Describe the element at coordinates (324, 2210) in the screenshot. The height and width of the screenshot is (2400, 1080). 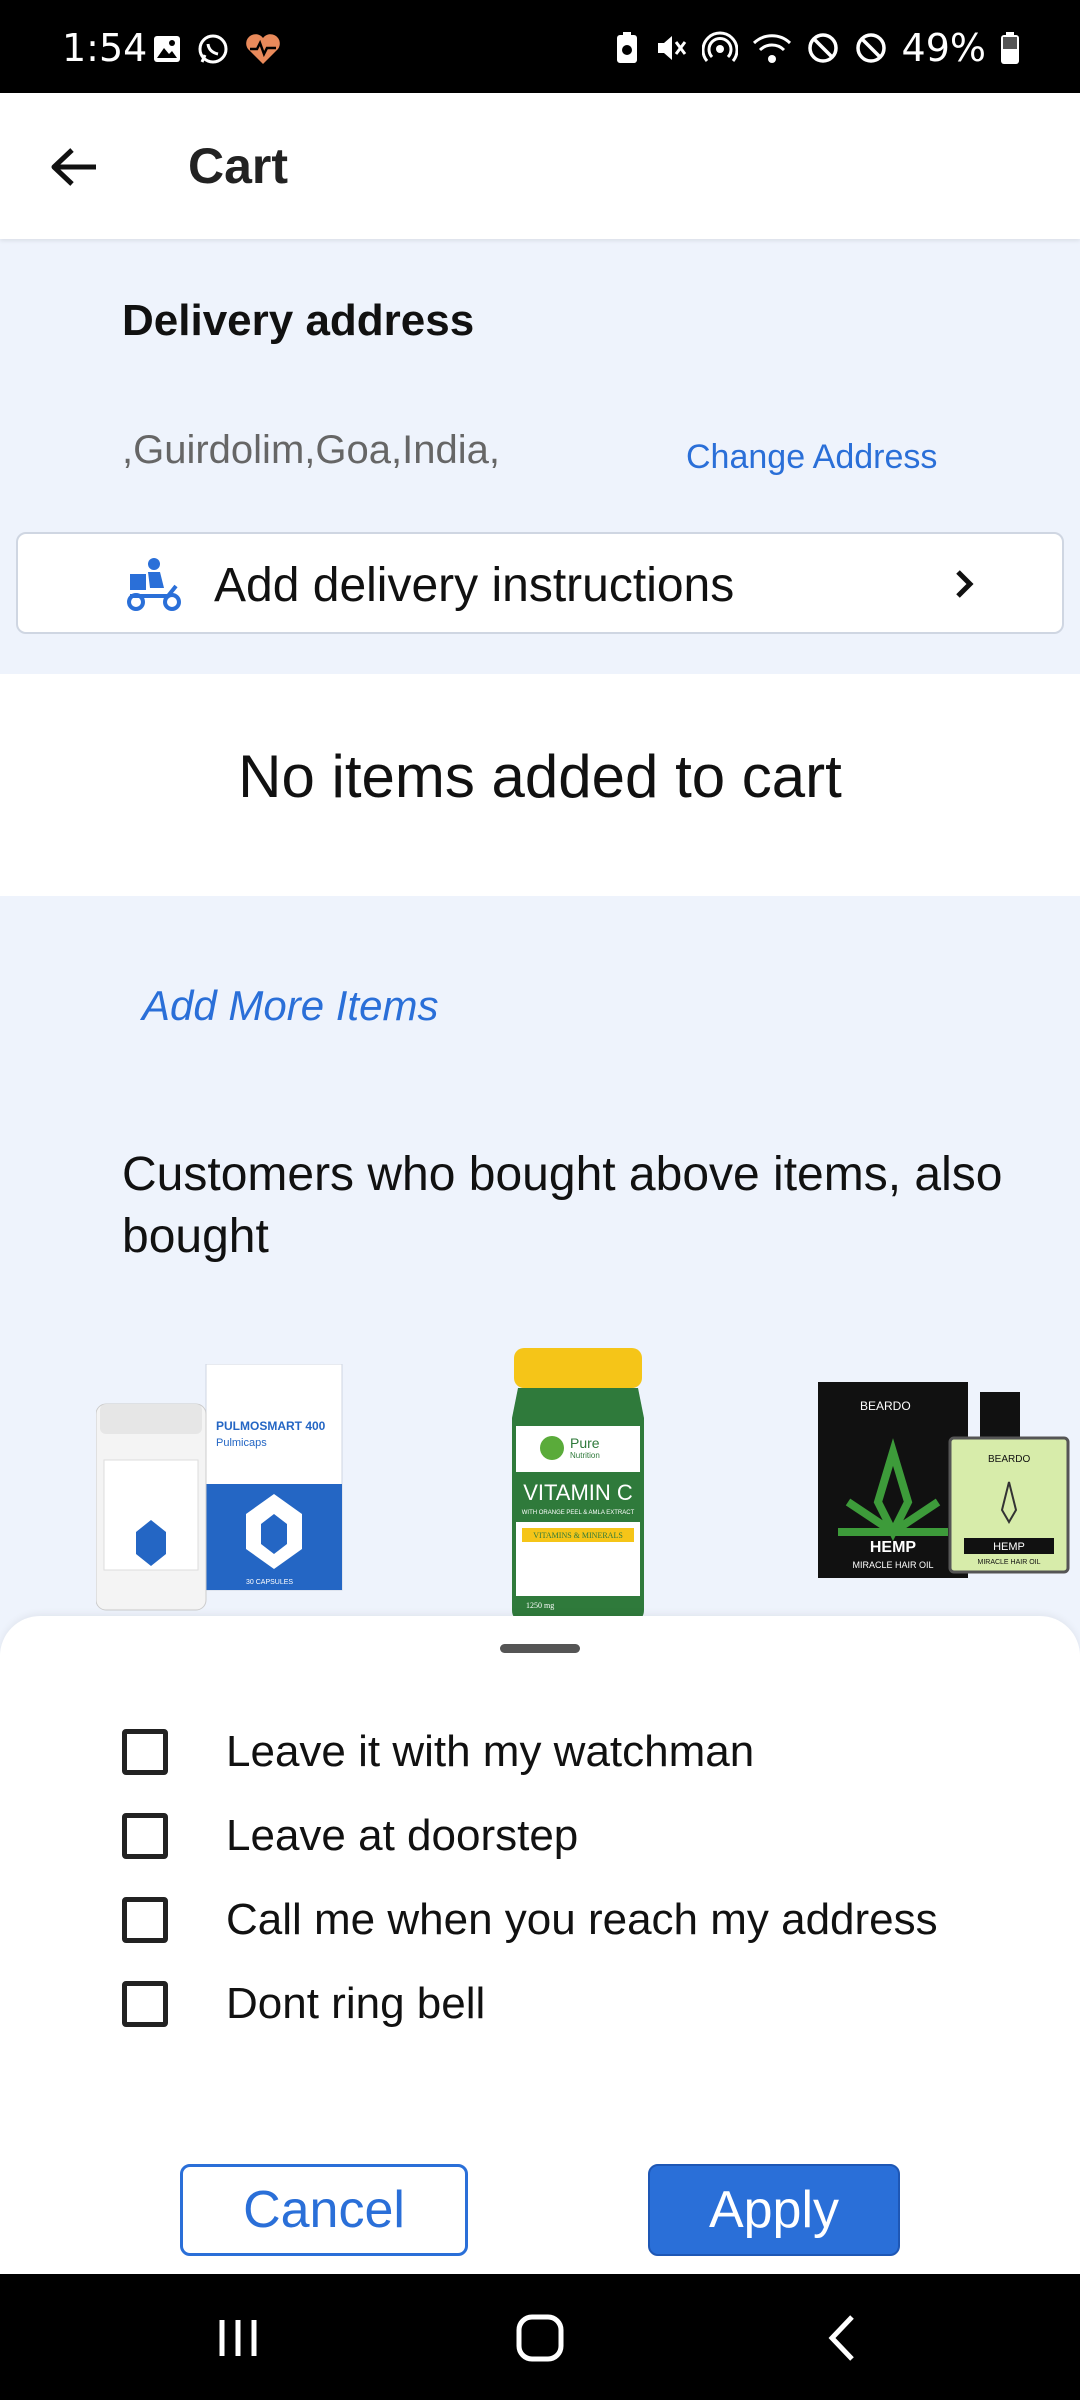
I see `cancel-button: Cancel` at that location.